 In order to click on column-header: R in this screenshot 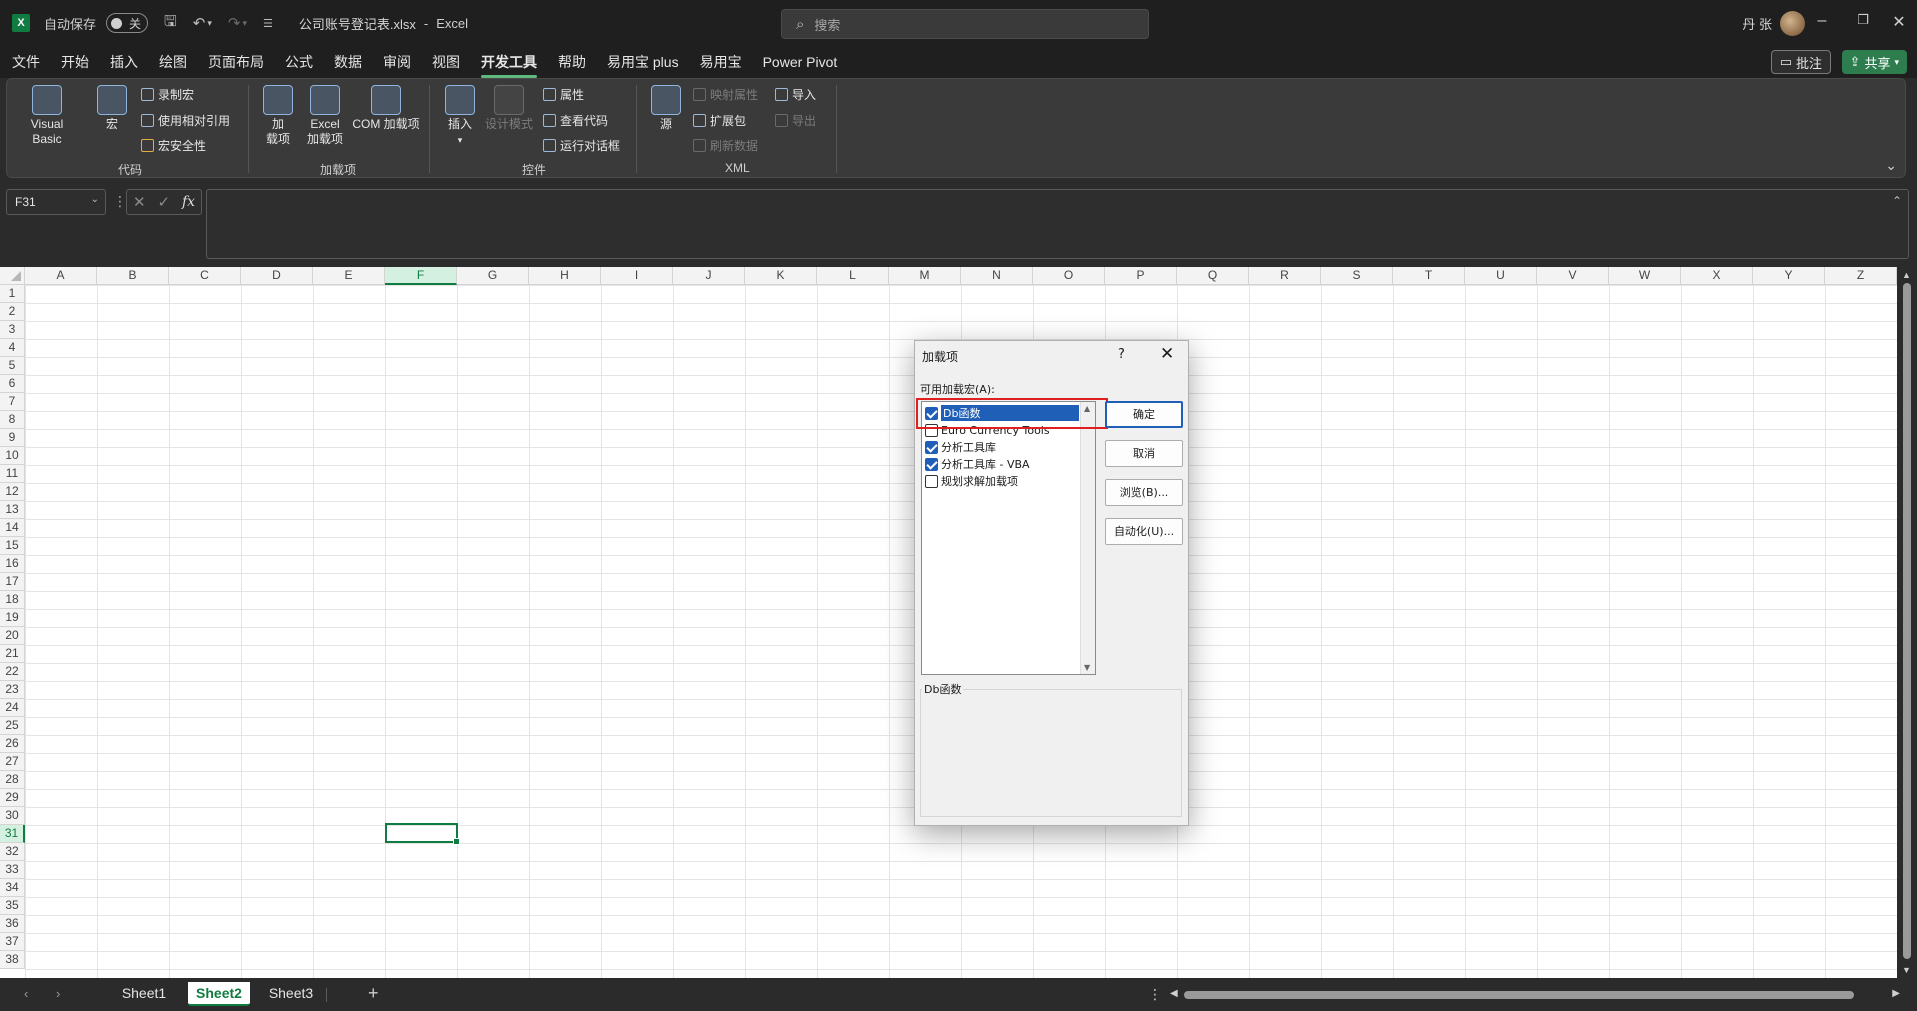, I will do `click(1285, 276)`.